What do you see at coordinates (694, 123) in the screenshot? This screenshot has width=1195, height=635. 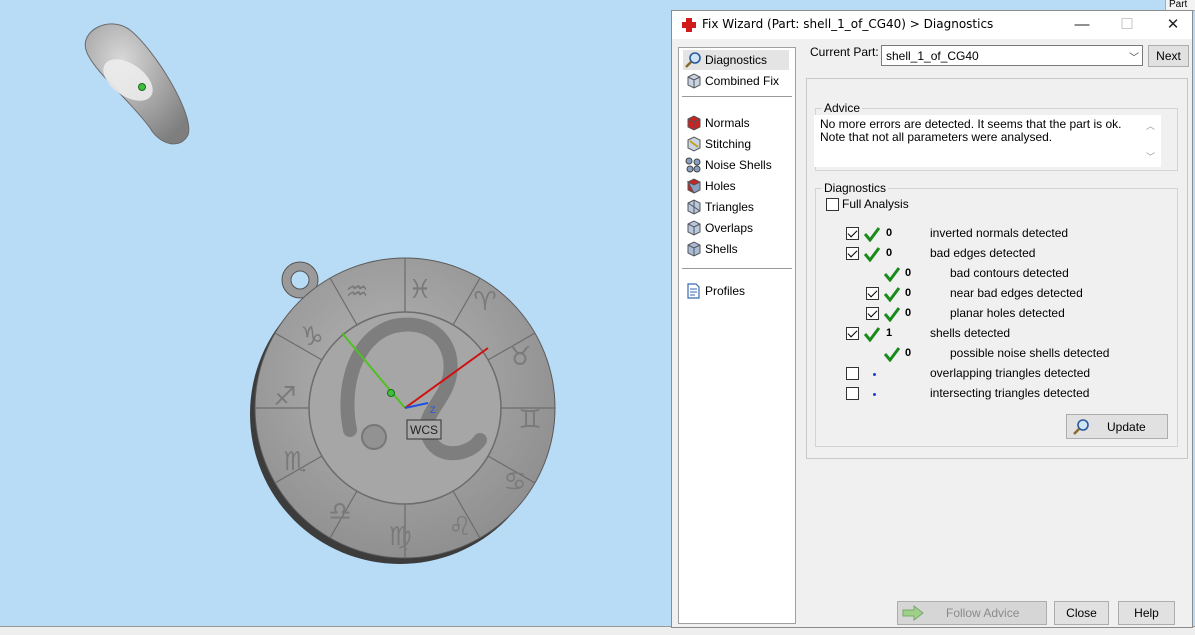 I see `red-cube-icon` at bounding box center [694, 123].